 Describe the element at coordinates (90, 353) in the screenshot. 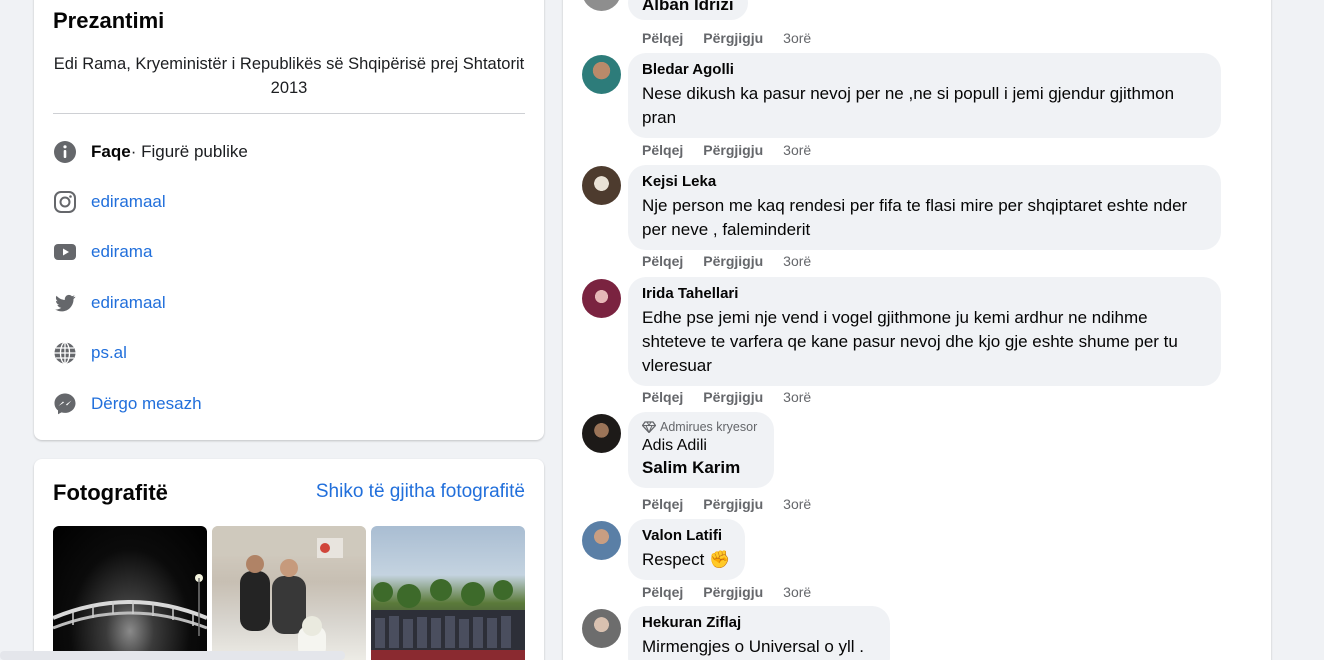

I see `website-row: ps.al` at that location.